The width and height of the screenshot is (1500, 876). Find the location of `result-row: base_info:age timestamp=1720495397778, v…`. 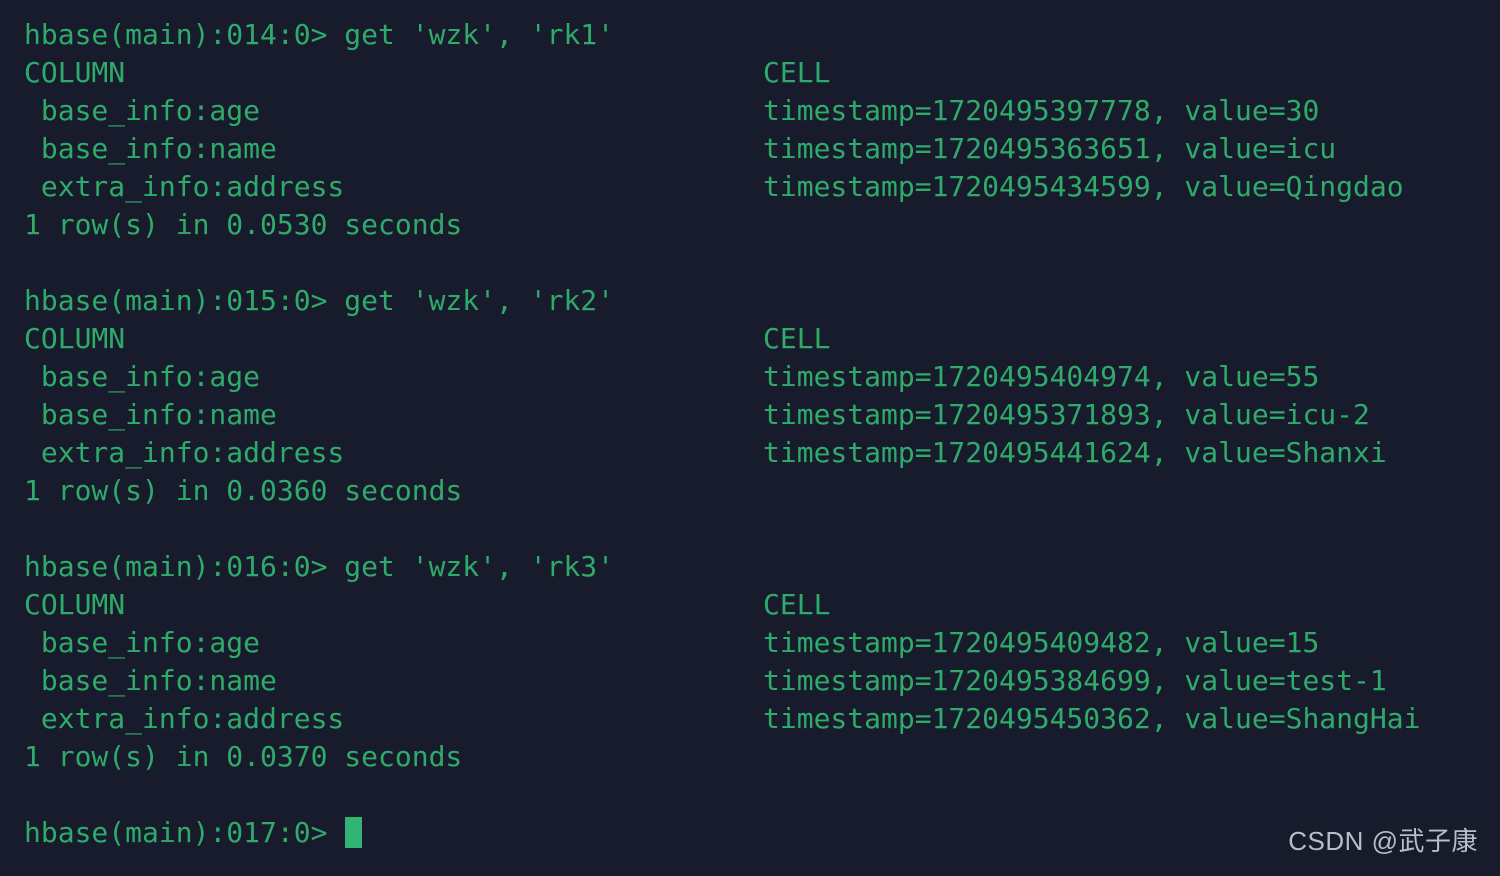

result-row: base_info:age timestamp=1720495397778, v… is located at coordinates (762, 111).